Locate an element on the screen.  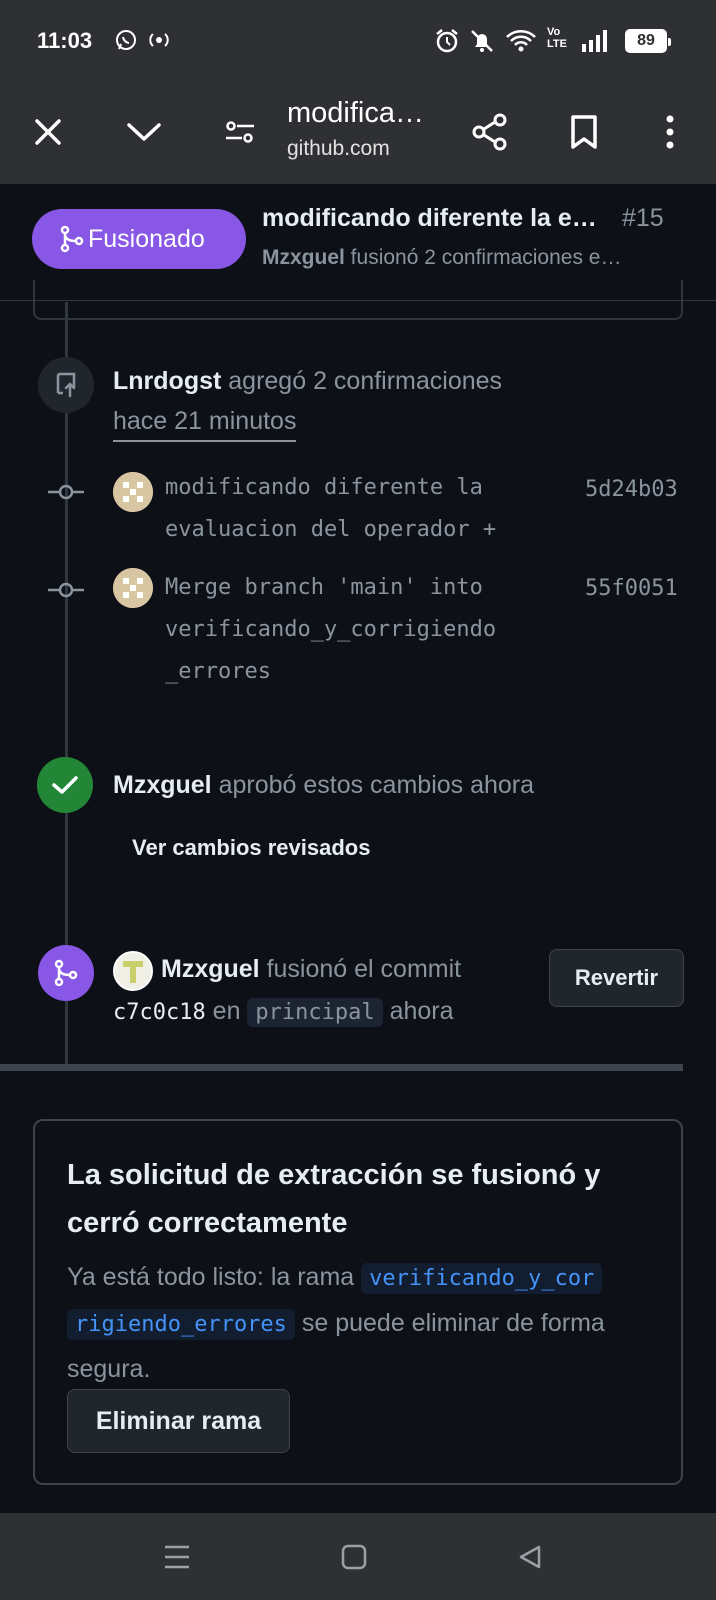
minimize-button is located at coordinates (144, 132).